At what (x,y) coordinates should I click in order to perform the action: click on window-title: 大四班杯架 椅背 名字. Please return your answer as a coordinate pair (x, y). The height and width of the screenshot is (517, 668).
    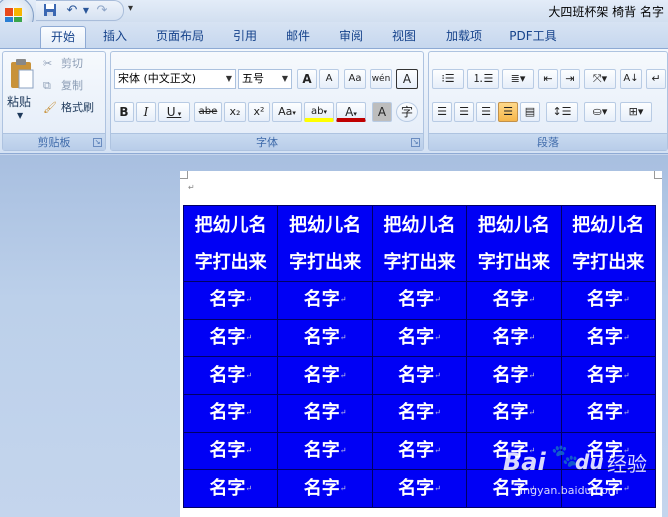
    Looking at the image, I should click on (606, 12).